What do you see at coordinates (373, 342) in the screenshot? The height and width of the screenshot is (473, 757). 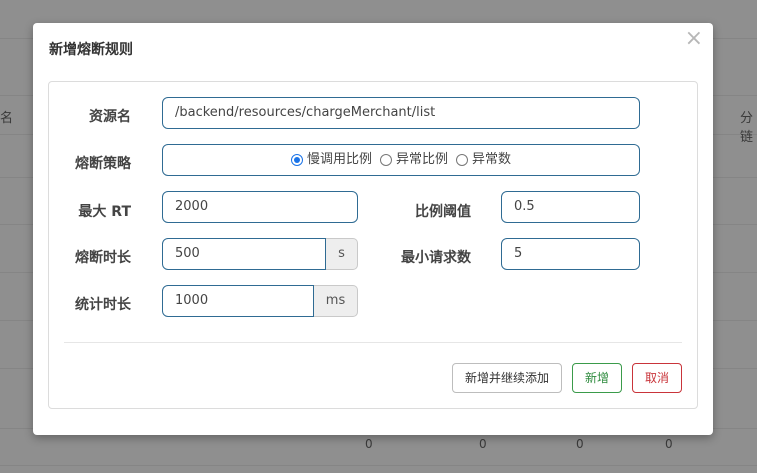 I see `form-divider` at bounding box center [373, 342].